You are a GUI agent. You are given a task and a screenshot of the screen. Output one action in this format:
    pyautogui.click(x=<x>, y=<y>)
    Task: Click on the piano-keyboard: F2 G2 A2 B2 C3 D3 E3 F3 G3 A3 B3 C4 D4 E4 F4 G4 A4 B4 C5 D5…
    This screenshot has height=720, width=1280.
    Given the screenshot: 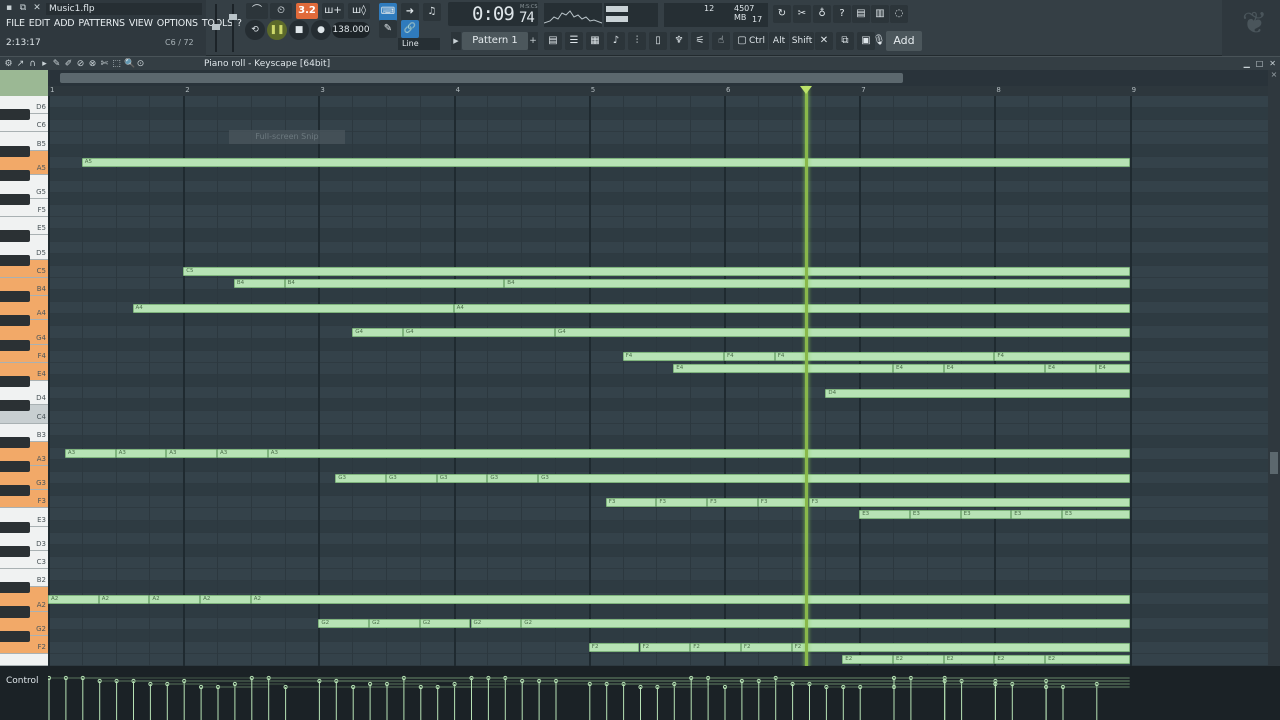 What is the action you would take?
    pyautogui.click(x=24, y=381)
    